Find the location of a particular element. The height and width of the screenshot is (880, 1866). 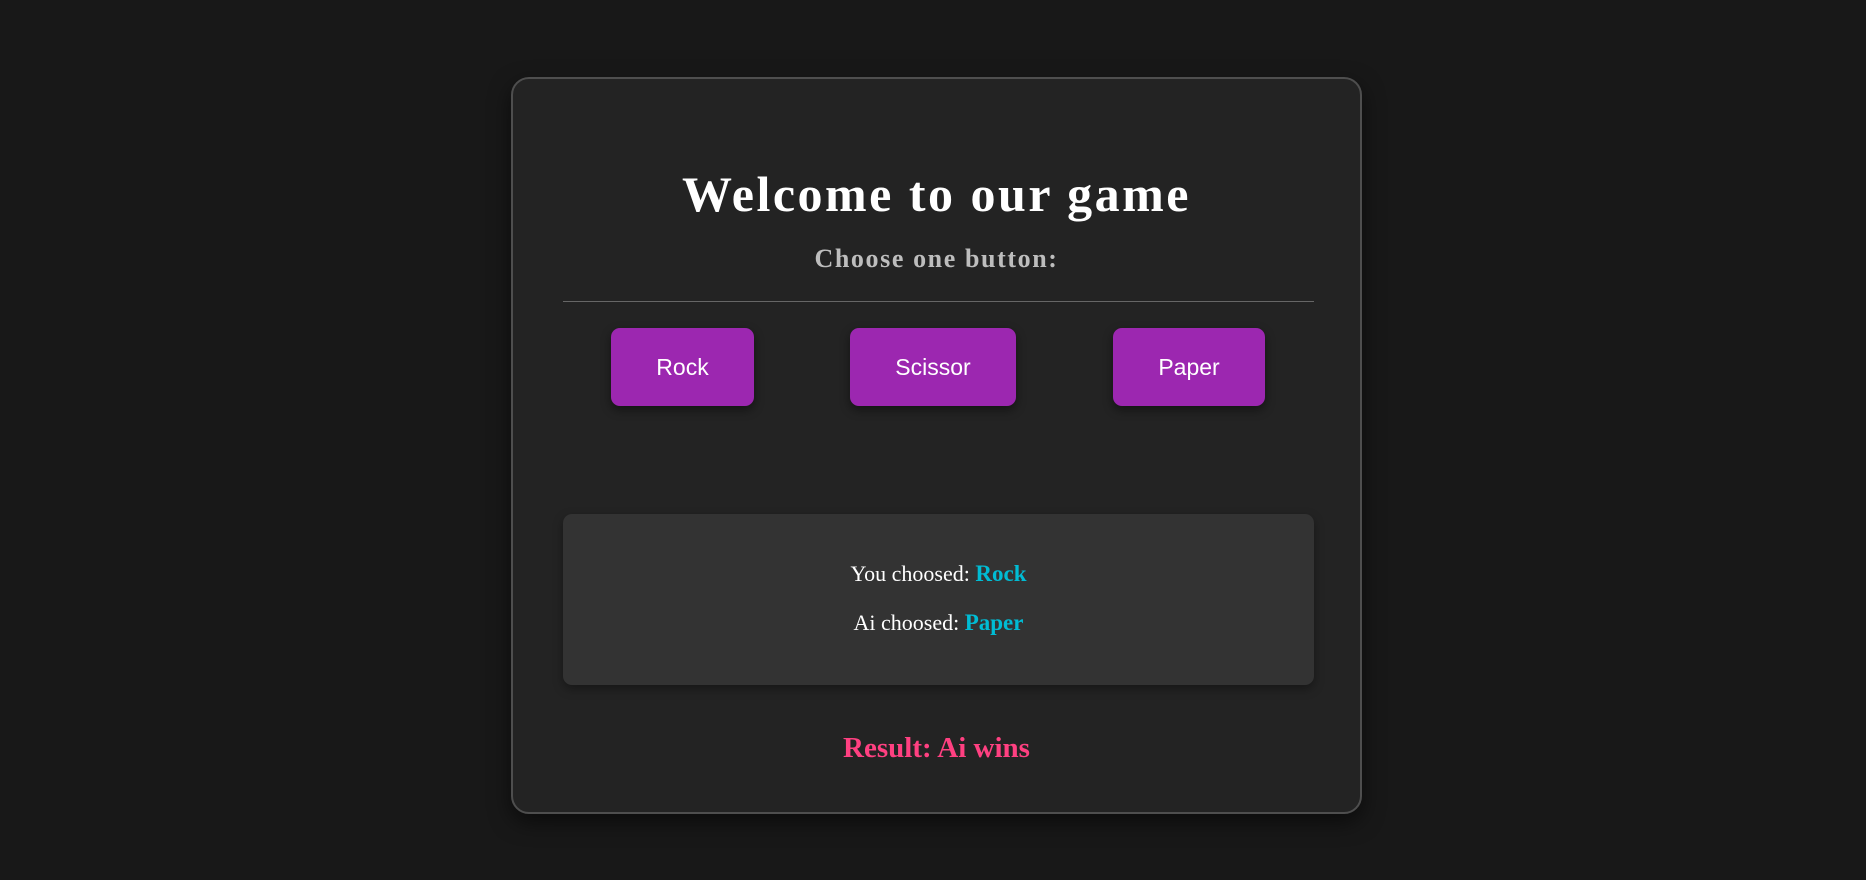

page-subtitle: Choose one button: is located at coordinates (936, 258).